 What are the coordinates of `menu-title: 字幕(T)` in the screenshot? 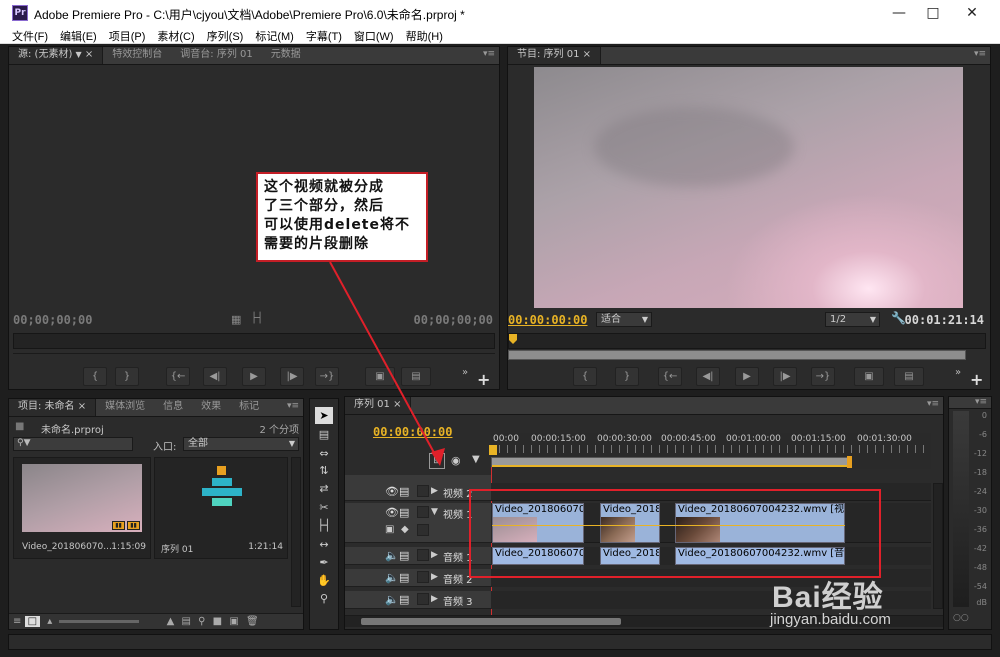 It's located at (324, 35).